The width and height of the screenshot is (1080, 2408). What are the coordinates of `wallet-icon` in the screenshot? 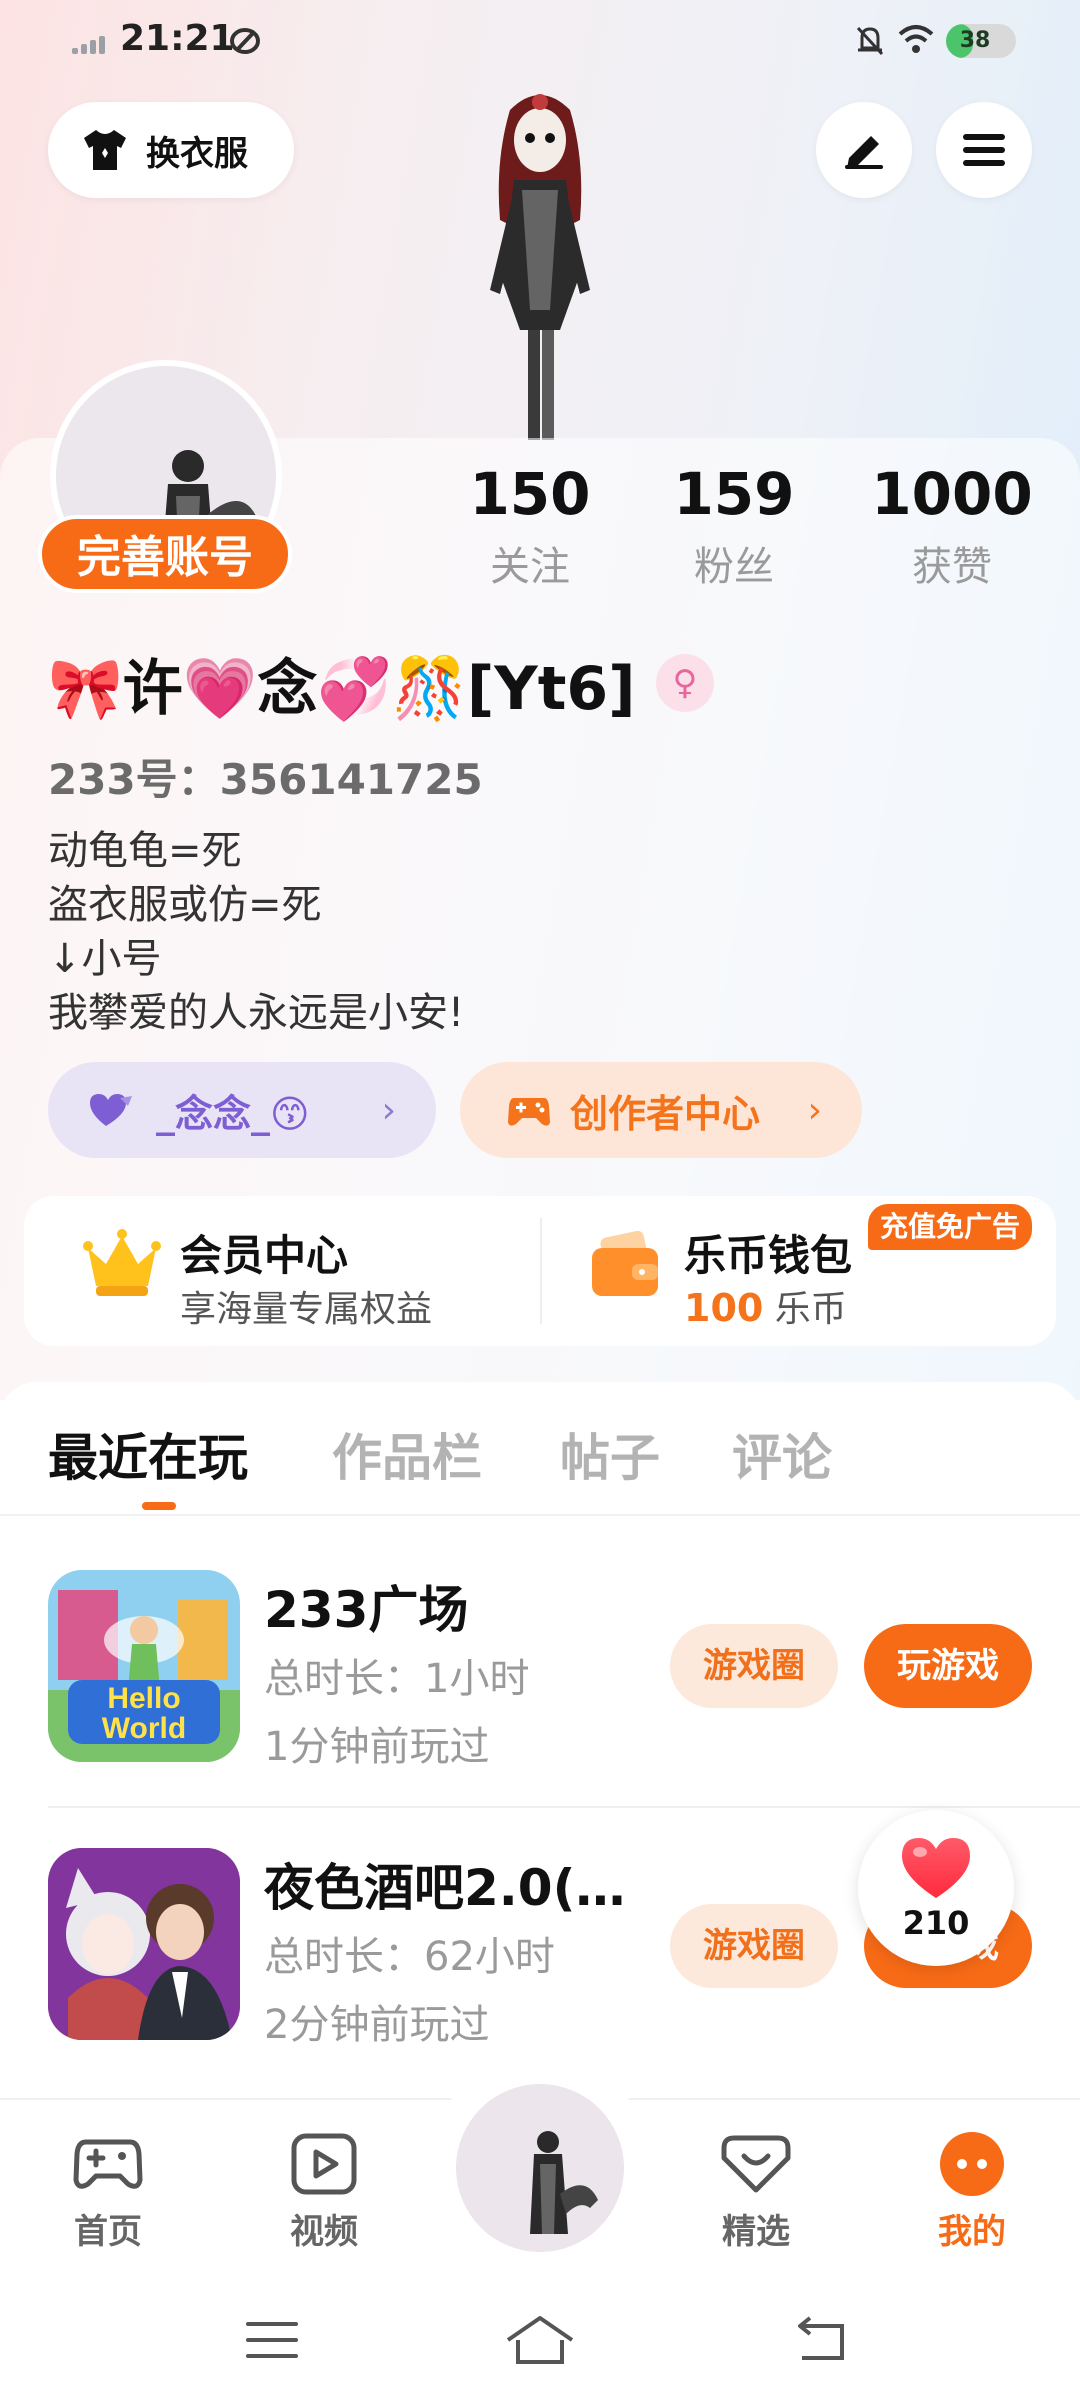 It's located at (625, 1263).